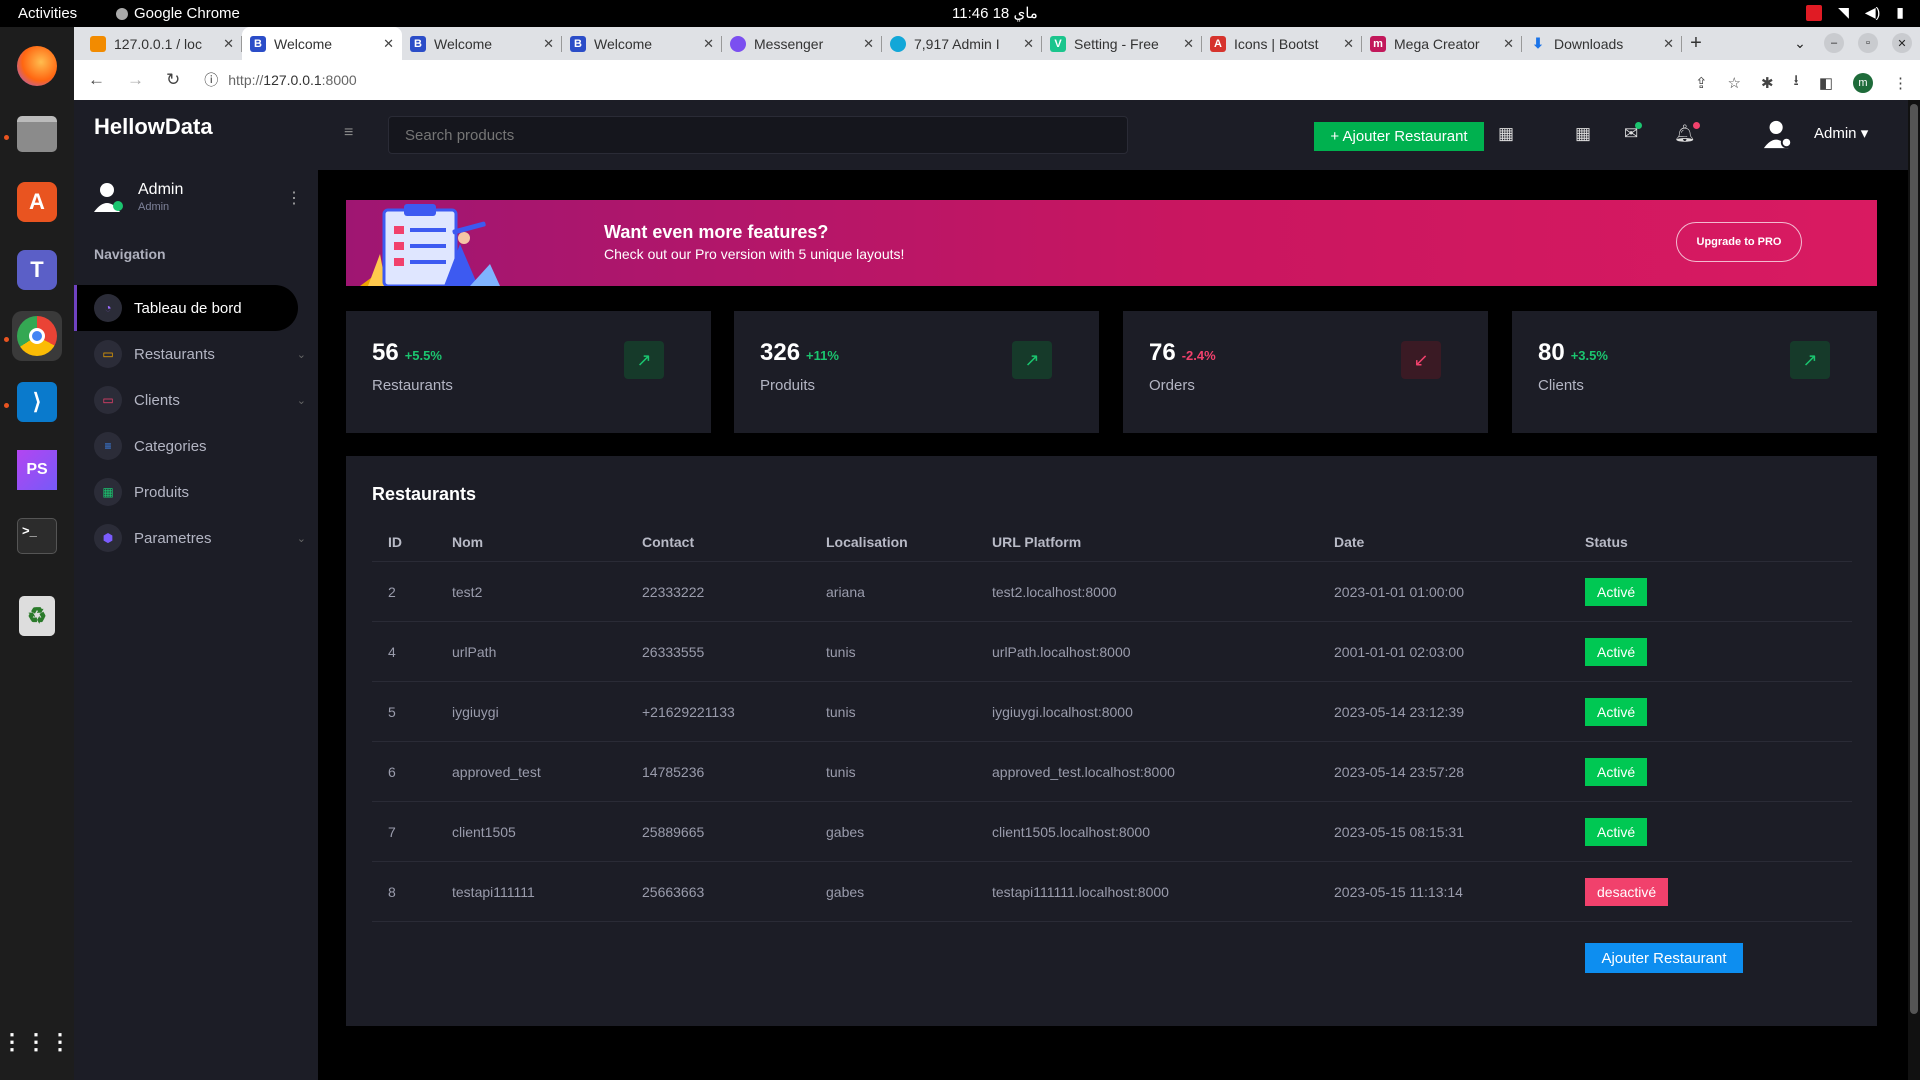 The image size is (1920, 1080). I want to click on screen-record-icon, so click(1814, 12).